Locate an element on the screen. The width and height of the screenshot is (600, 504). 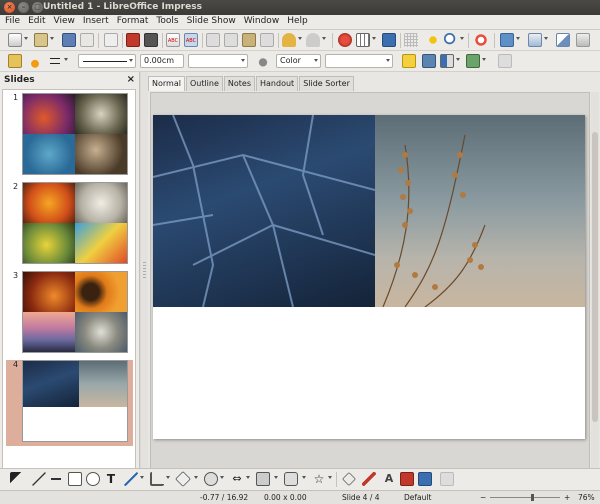
align-dropdown-icon is located at coordinates (458, 59).